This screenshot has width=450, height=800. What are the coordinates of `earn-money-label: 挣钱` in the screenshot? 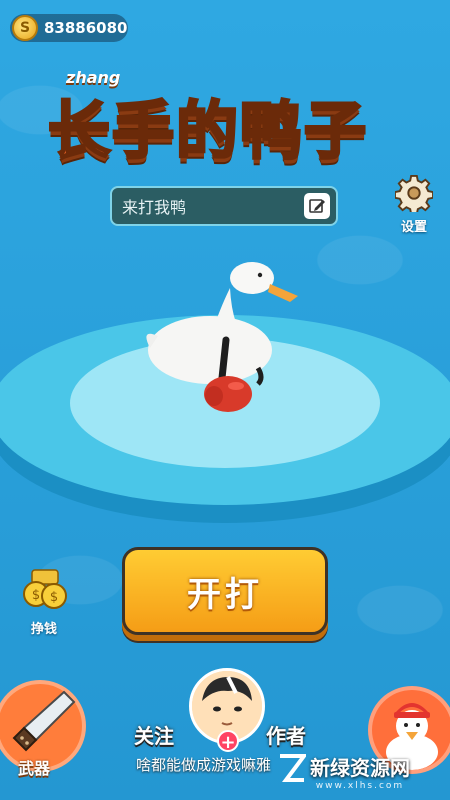 It's located at (43, 629).